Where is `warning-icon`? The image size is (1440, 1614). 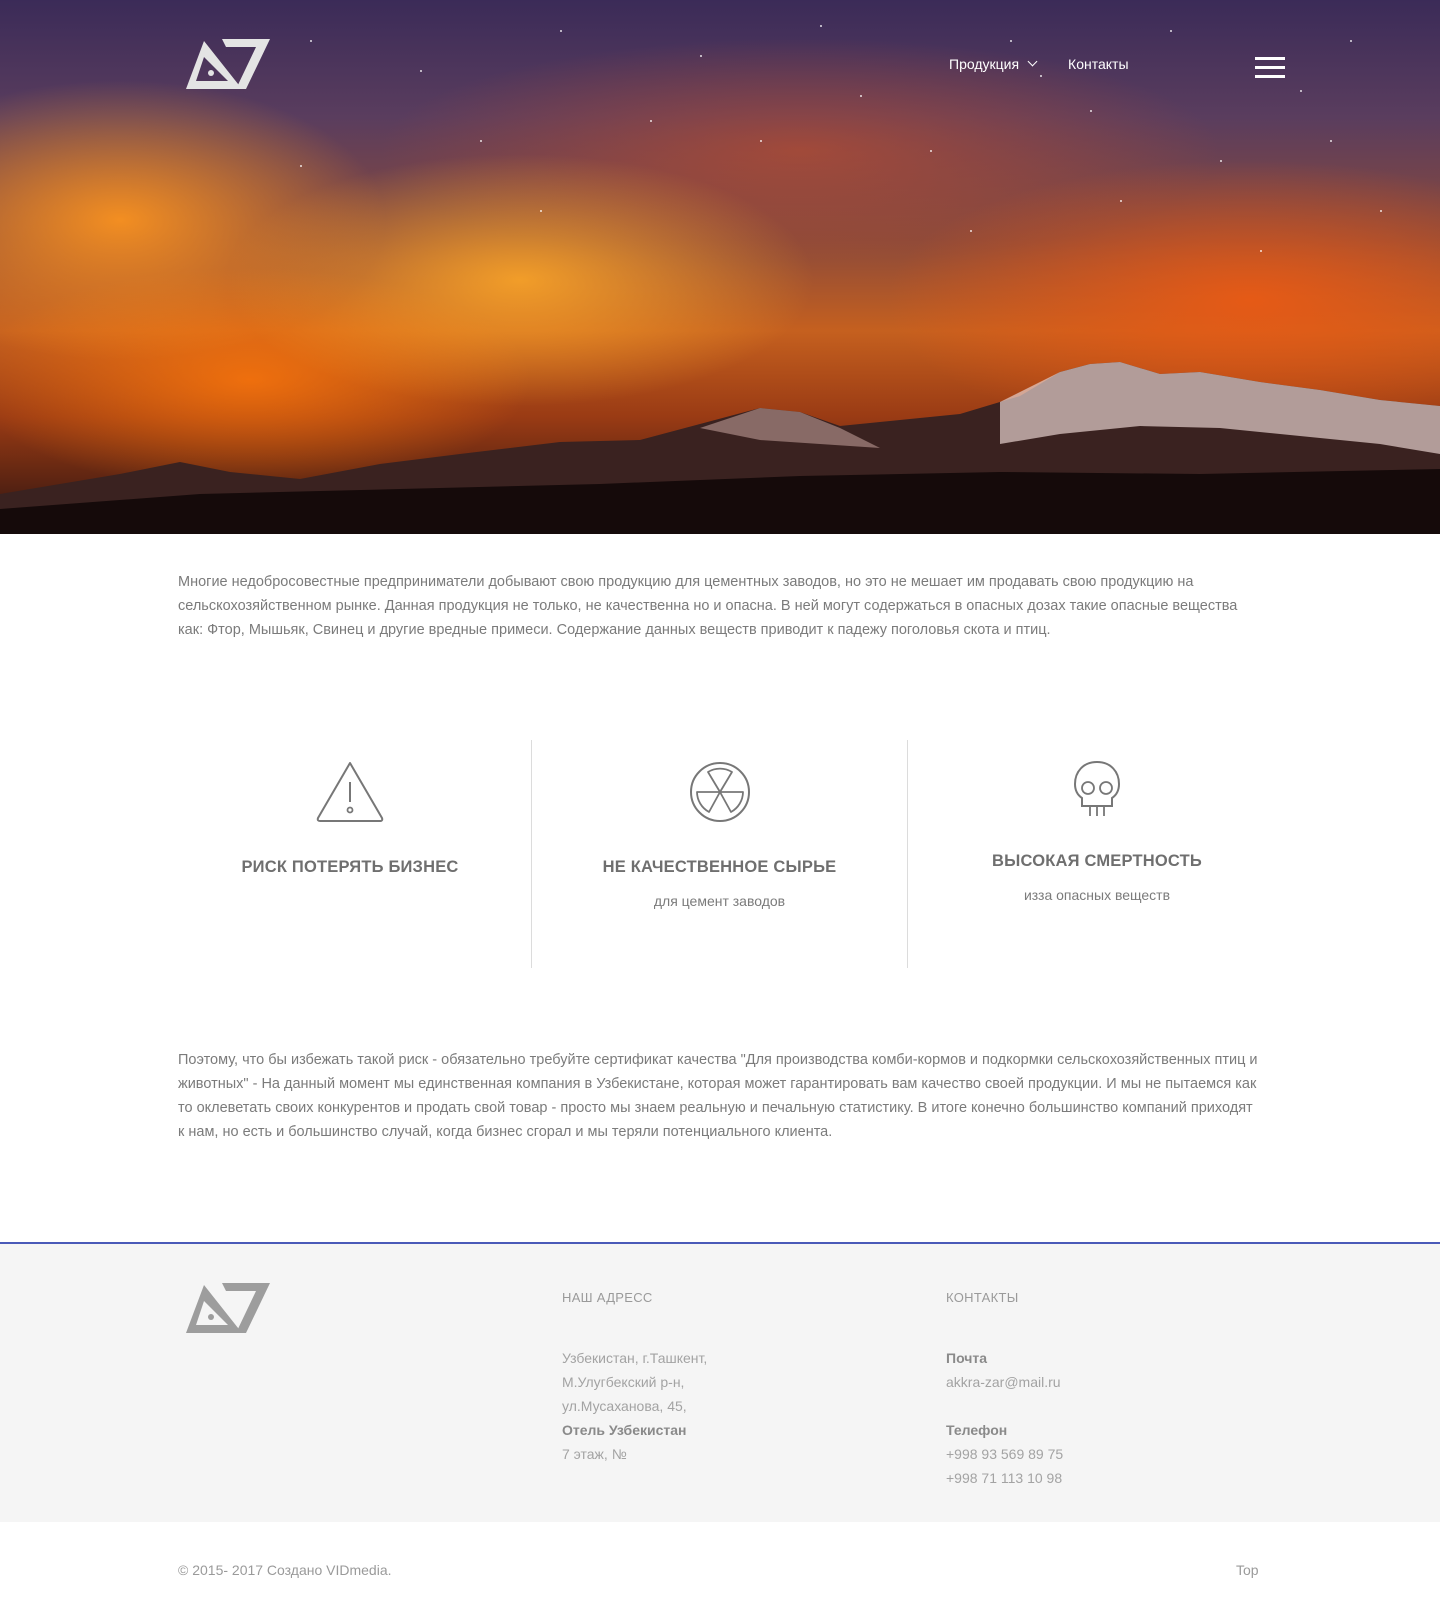
warning-icon is located at coordinates (350, 792).